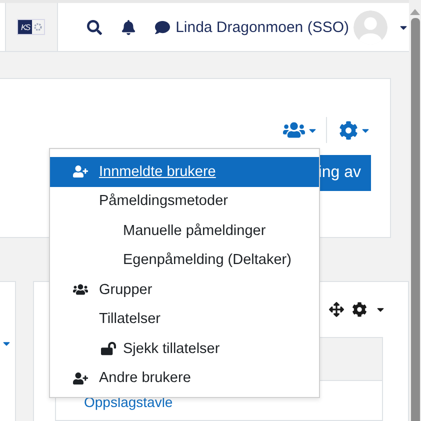 The width and height of the screenshot is (421, 421). I want to click on users-icon, so click(80, 290).